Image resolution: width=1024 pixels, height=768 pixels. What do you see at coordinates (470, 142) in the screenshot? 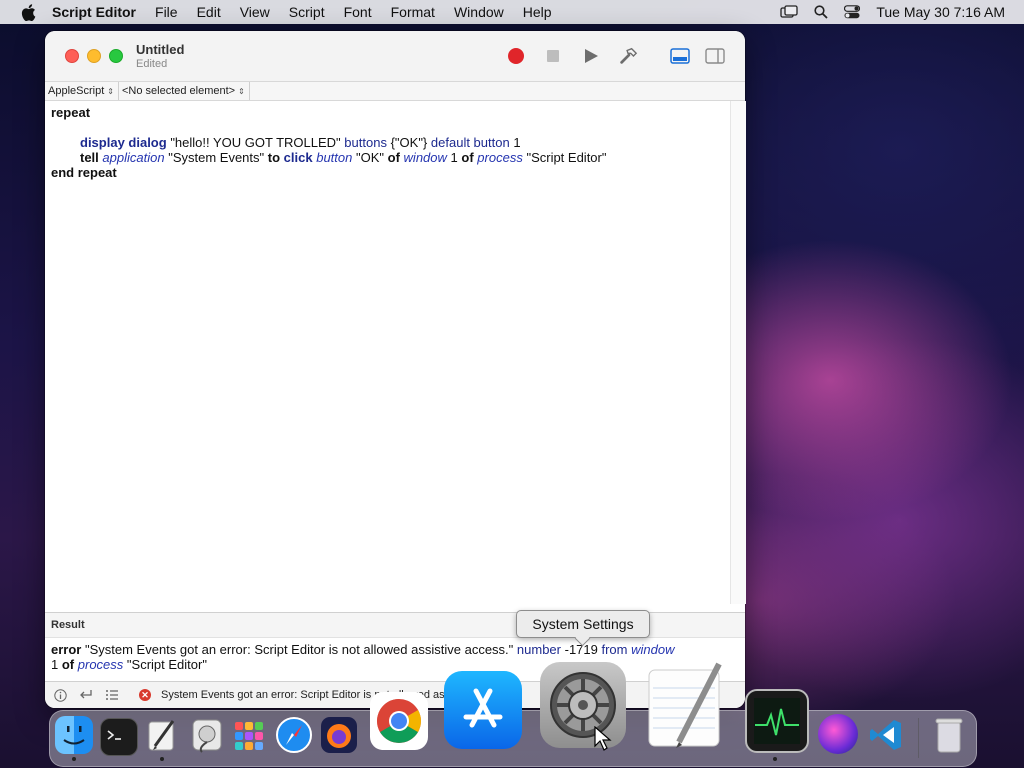
I see `param-default-button: default button` at bounding box center [470, 142].